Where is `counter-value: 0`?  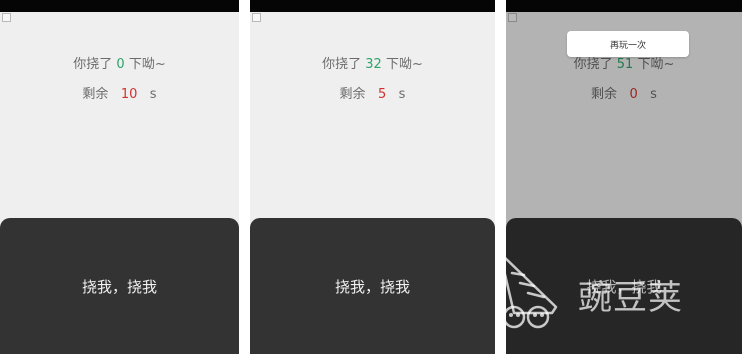 counter-value: 0 is located at coordinates (120, 64).